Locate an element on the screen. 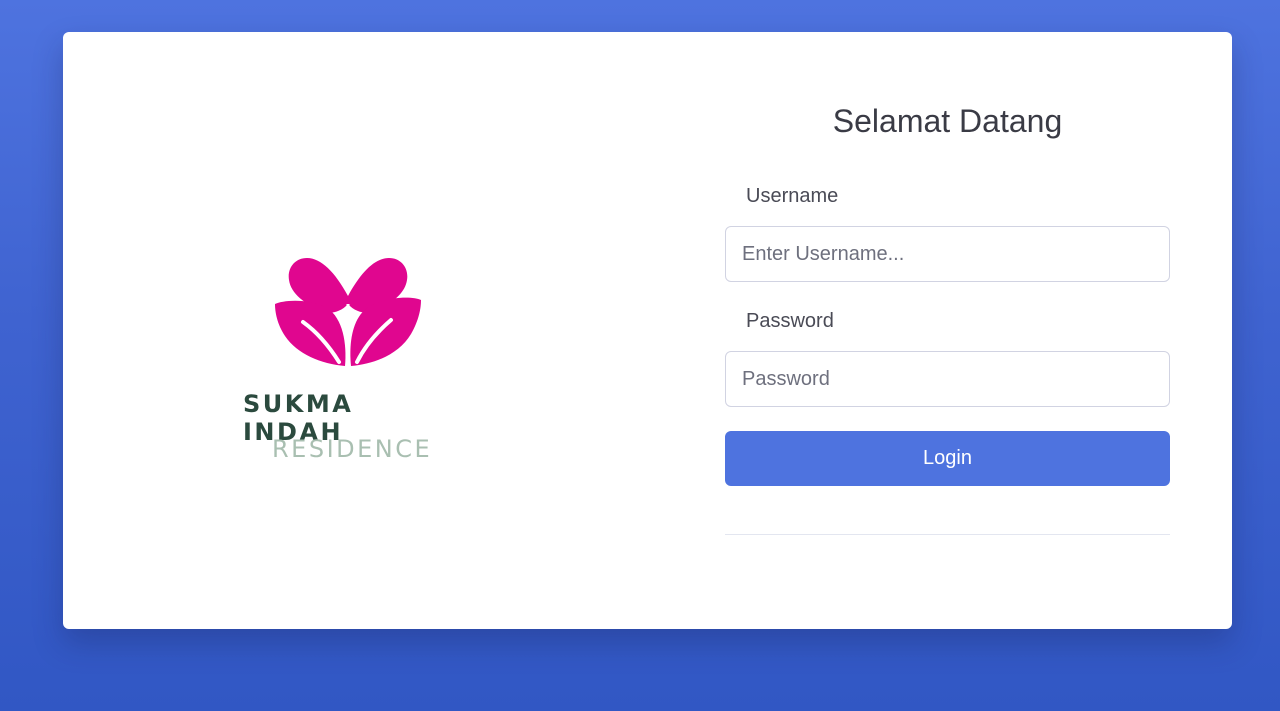 The image size is (1280, 711). brand-subtitle: RESIDENCE is located at coordinates (352, 449).